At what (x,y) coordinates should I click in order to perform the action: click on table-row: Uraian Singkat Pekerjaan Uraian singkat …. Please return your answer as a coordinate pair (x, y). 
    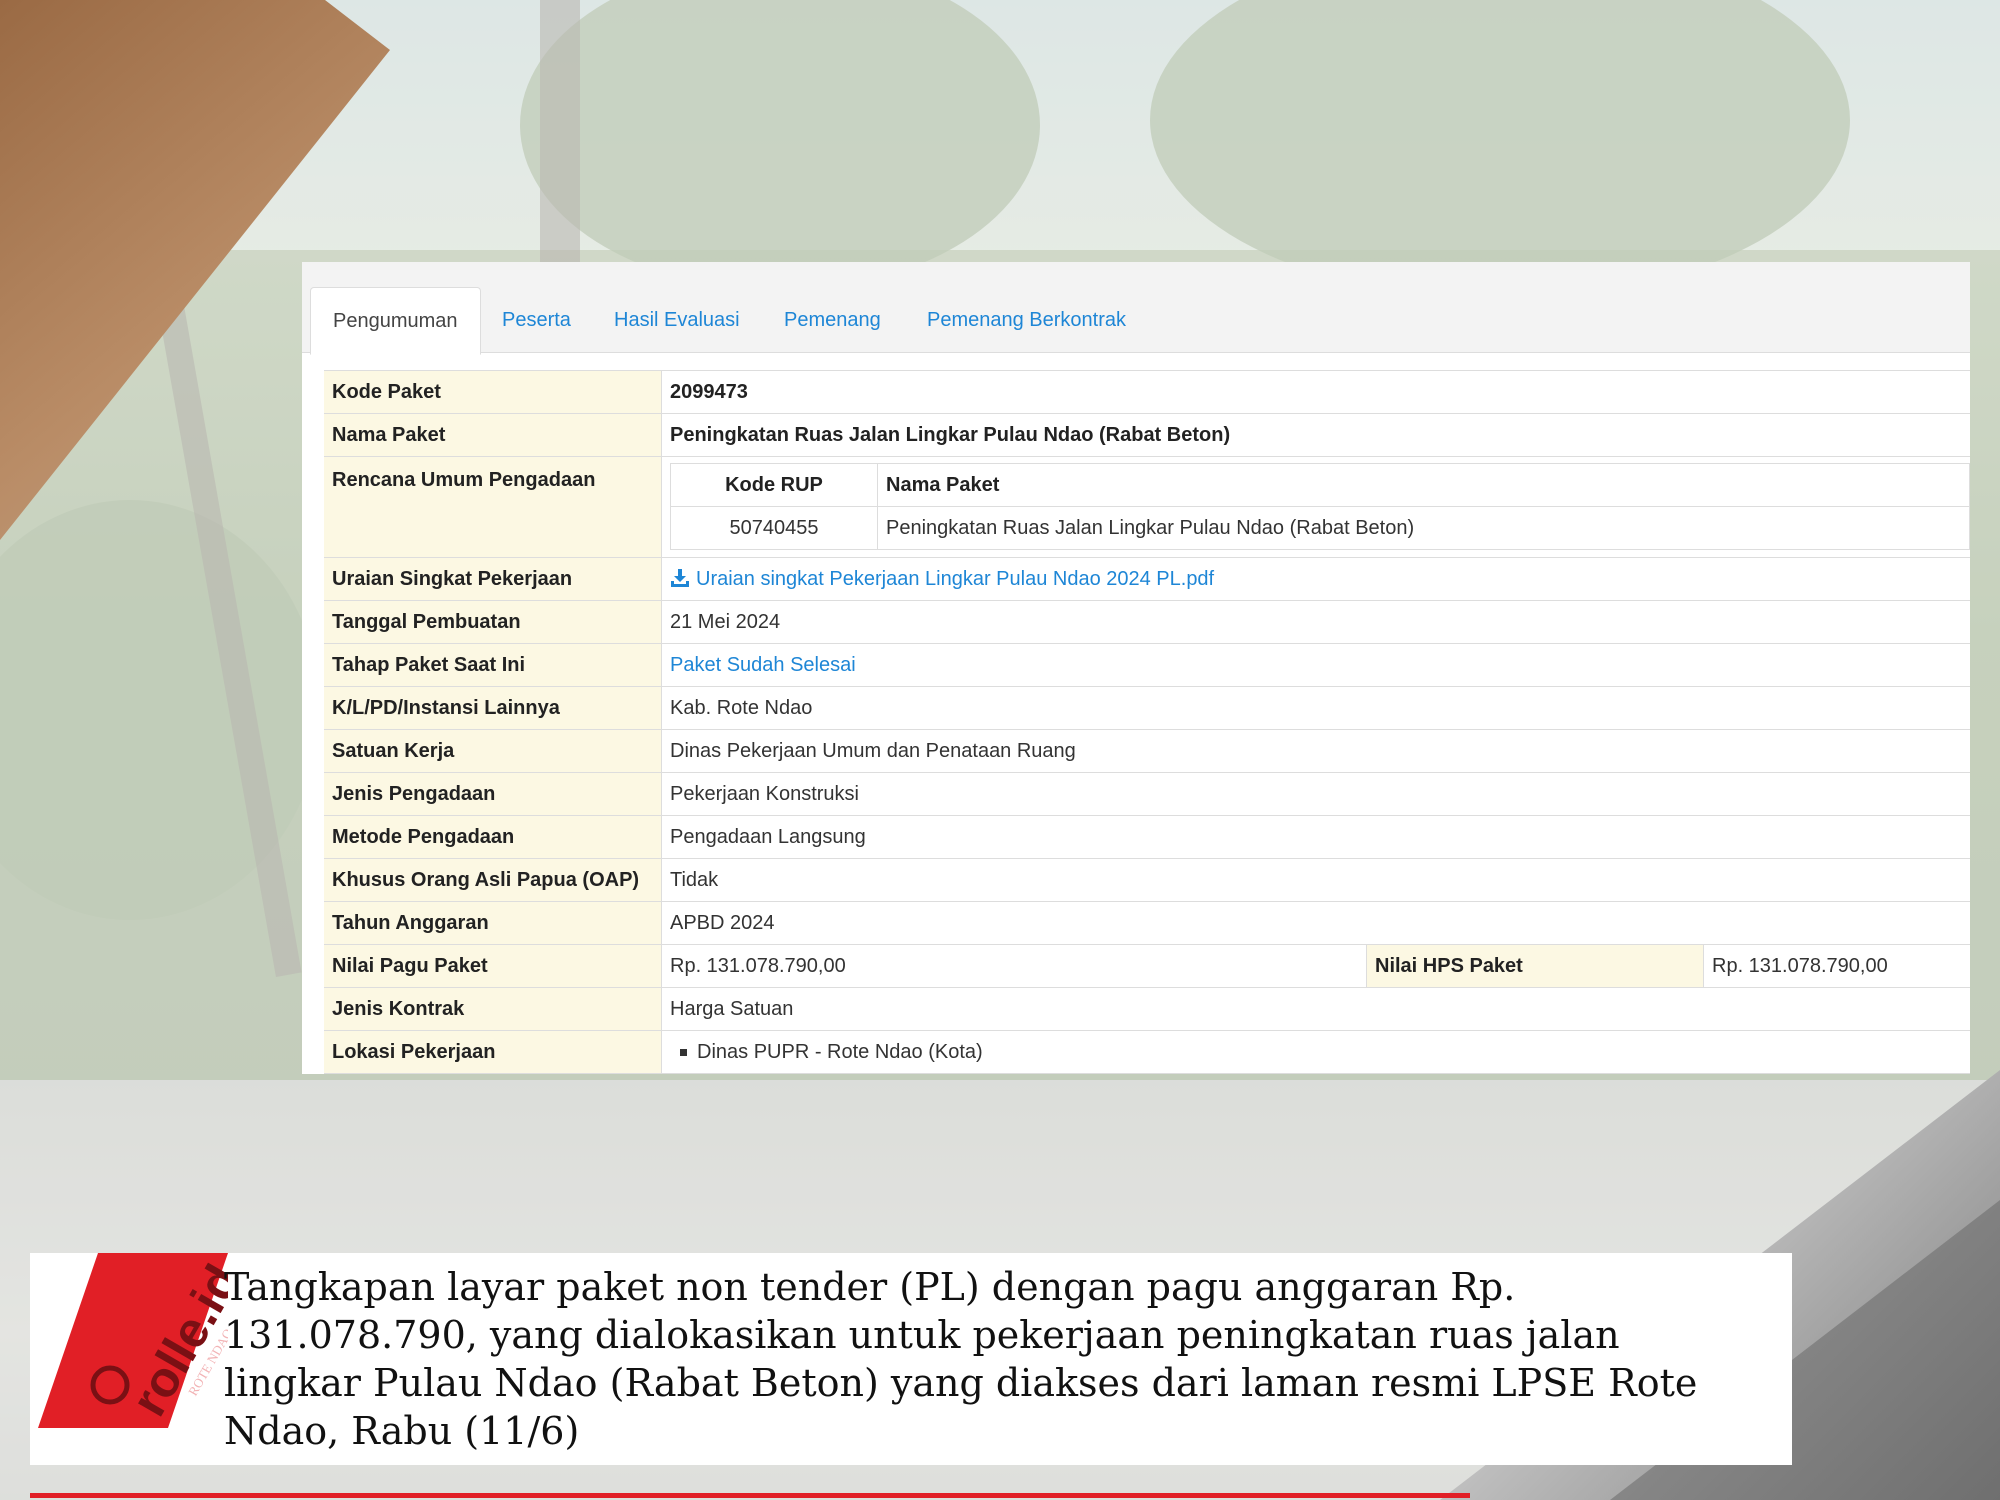
    Looking at the image, I should click on (1147, 579).